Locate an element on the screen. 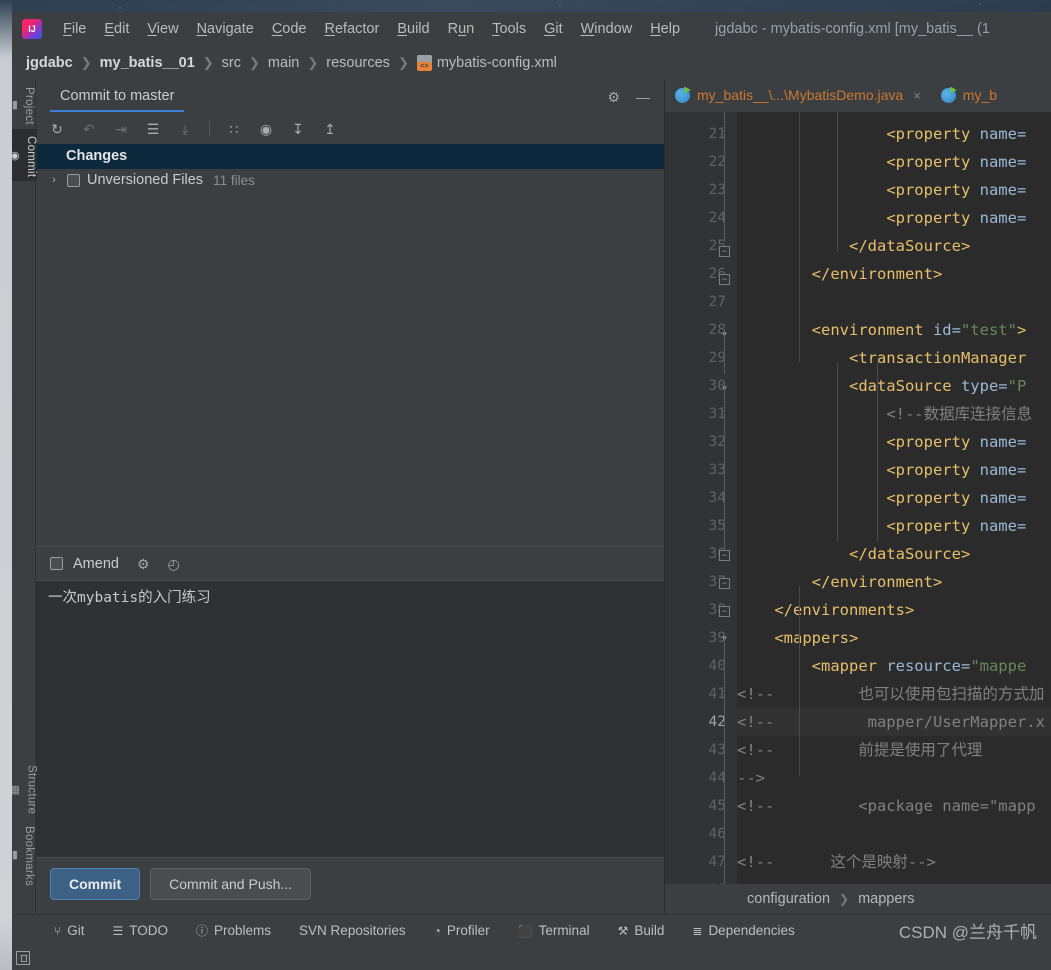 The height and width of the screenshot is (970, 1051). breadcrumb-item-1: my_batis__01 is located at coordinates (147, 63).